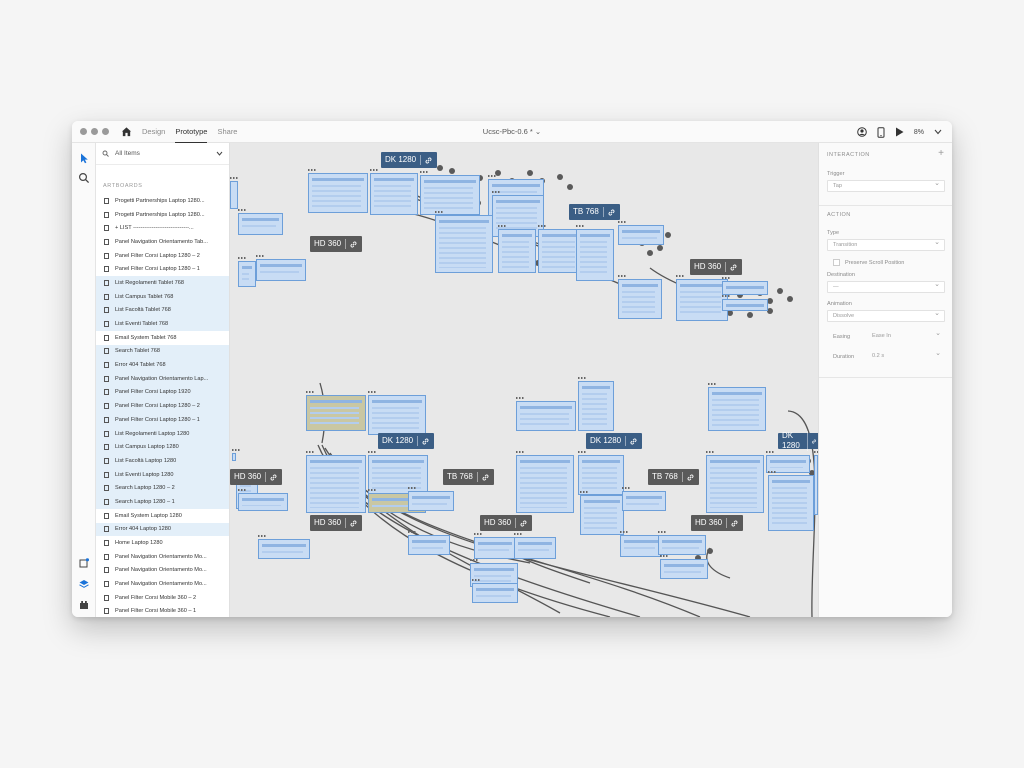  I want to click on document-title: Ucsc-Pbc-0.6 * ⌄, so click(512, 131).